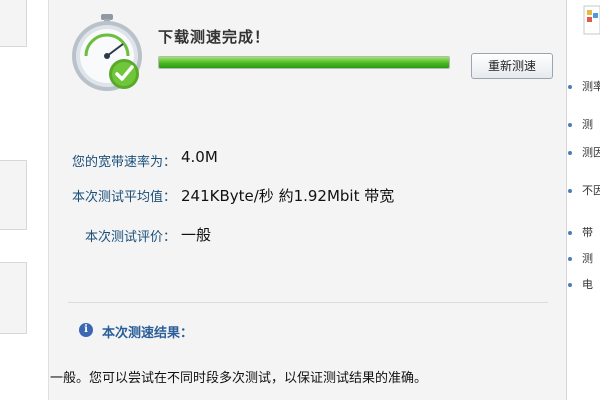 The width and height of the screenshot is (600, 400). Describe the element at coordinates (196, 235) in the screenshot. I see `rating-value: 一般` at that location.